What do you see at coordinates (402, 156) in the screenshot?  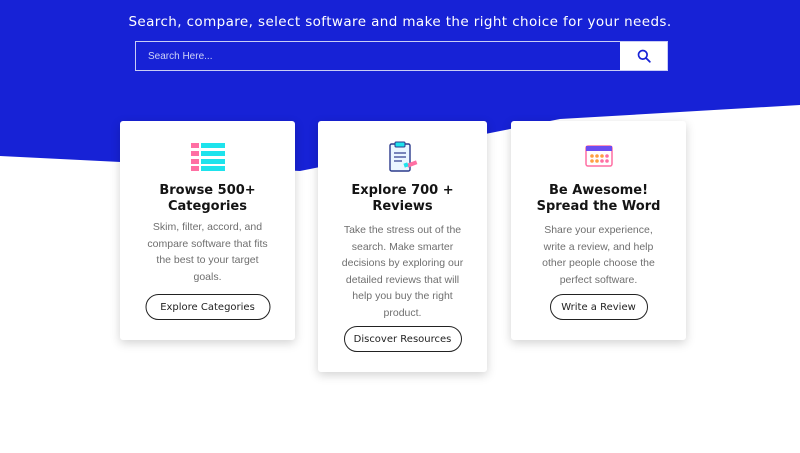 I see `clipboard-review-icon` at bounding box center [402, 156].